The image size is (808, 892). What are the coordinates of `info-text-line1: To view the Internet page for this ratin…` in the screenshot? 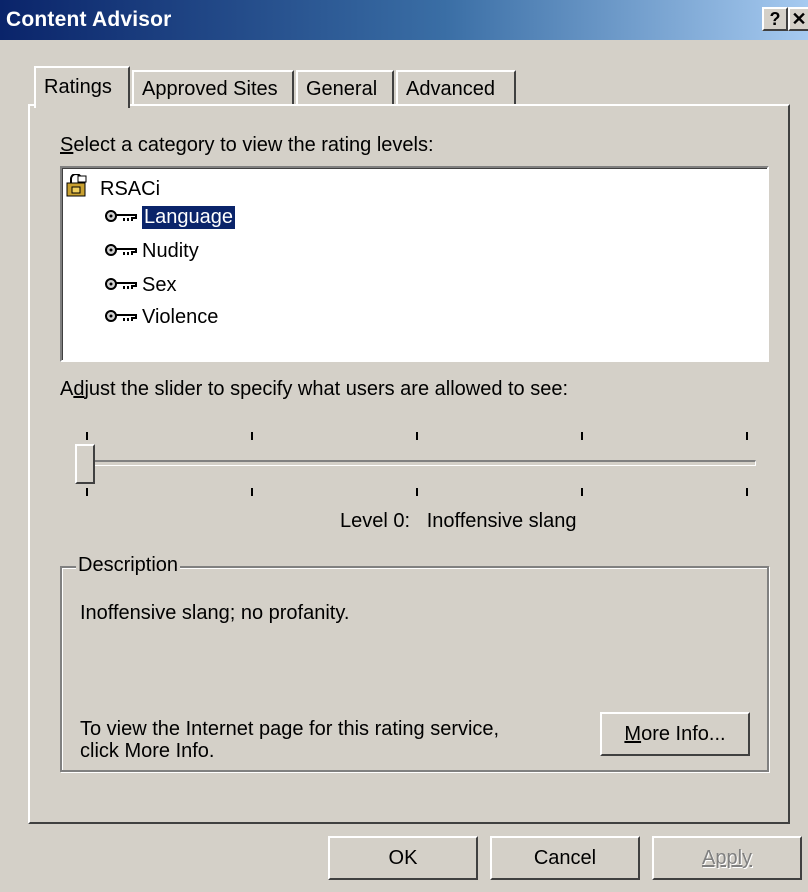 It's located at (290, 729).